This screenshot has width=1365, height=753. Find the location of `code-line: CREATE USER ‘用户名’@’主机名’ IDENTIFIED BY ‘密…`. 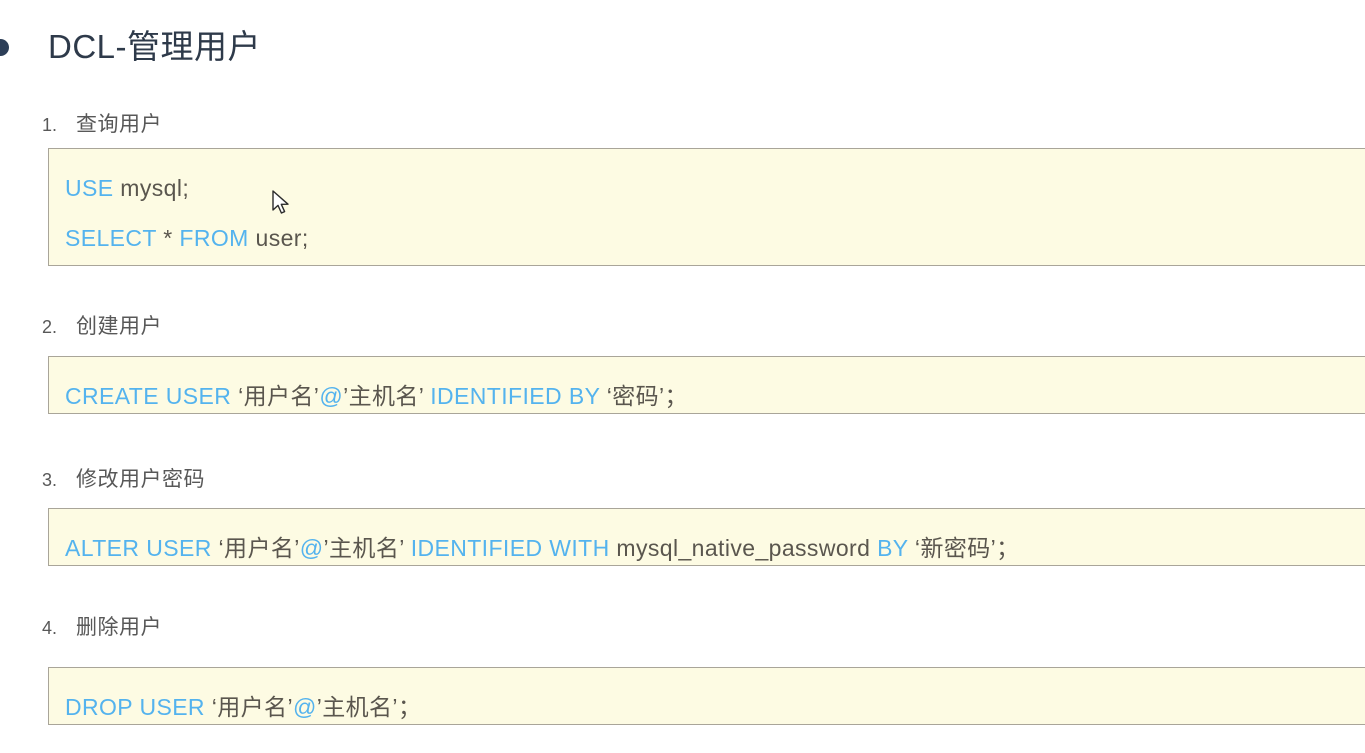

code-line: CREATE USER ‘用户名’@’主机名’ IDENTIFIED BY ‘密… is located at coordinates (715, 392).